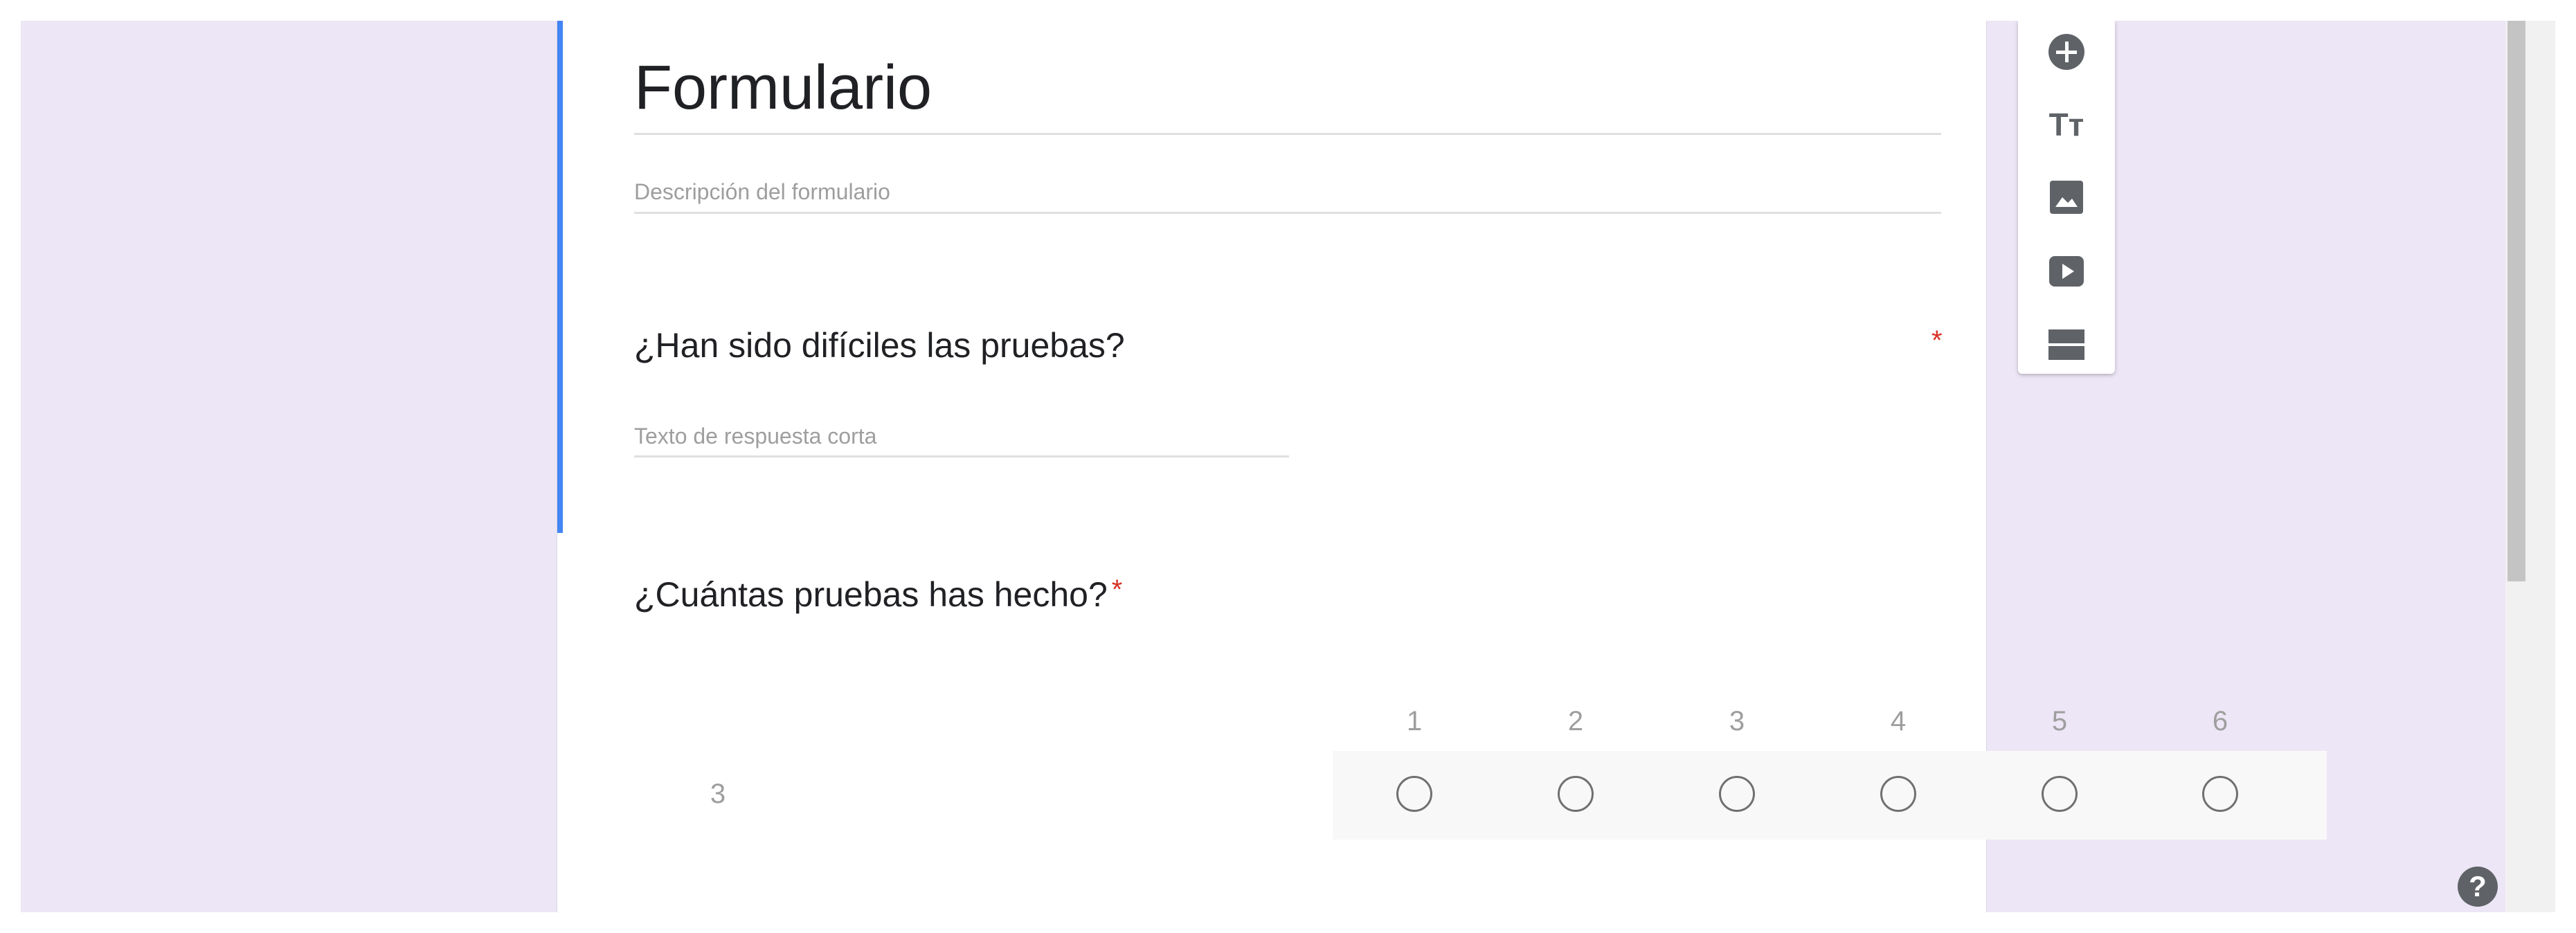 The height and width of the screenshot is (933, 2576). I want to click on add-section-icon, so click(2066, 344).